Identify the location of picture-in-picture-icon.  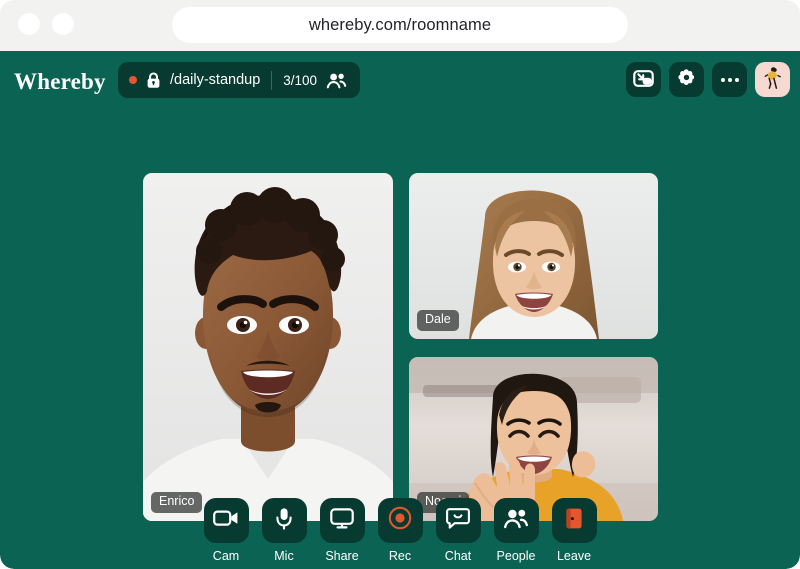
(643, 80).